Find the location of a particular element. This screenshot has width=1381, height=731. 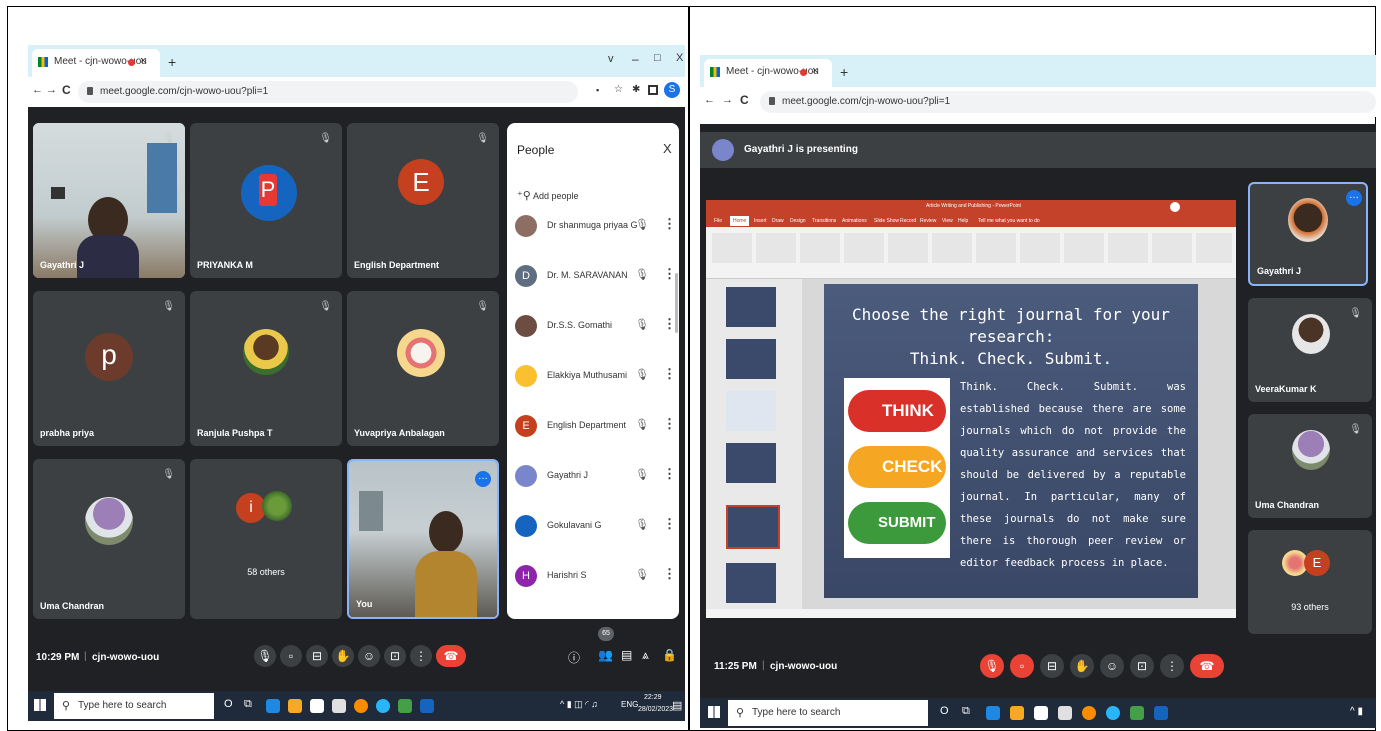

ppt-tab: Animations is located at coordinates (854, 221).